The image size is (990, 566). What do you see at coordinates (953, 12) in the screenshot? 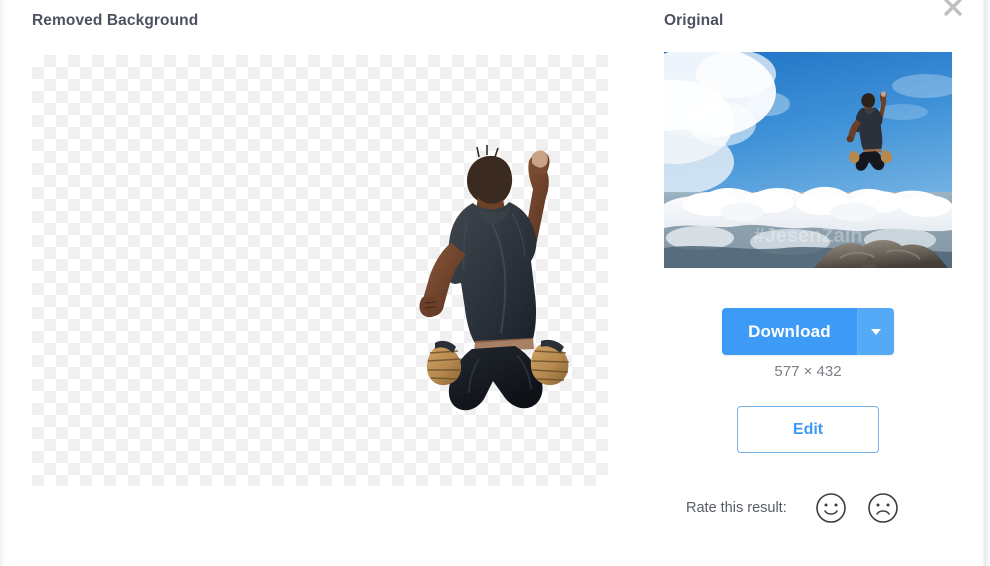
I see `close-x-icon` at bounding box center [953, 12].